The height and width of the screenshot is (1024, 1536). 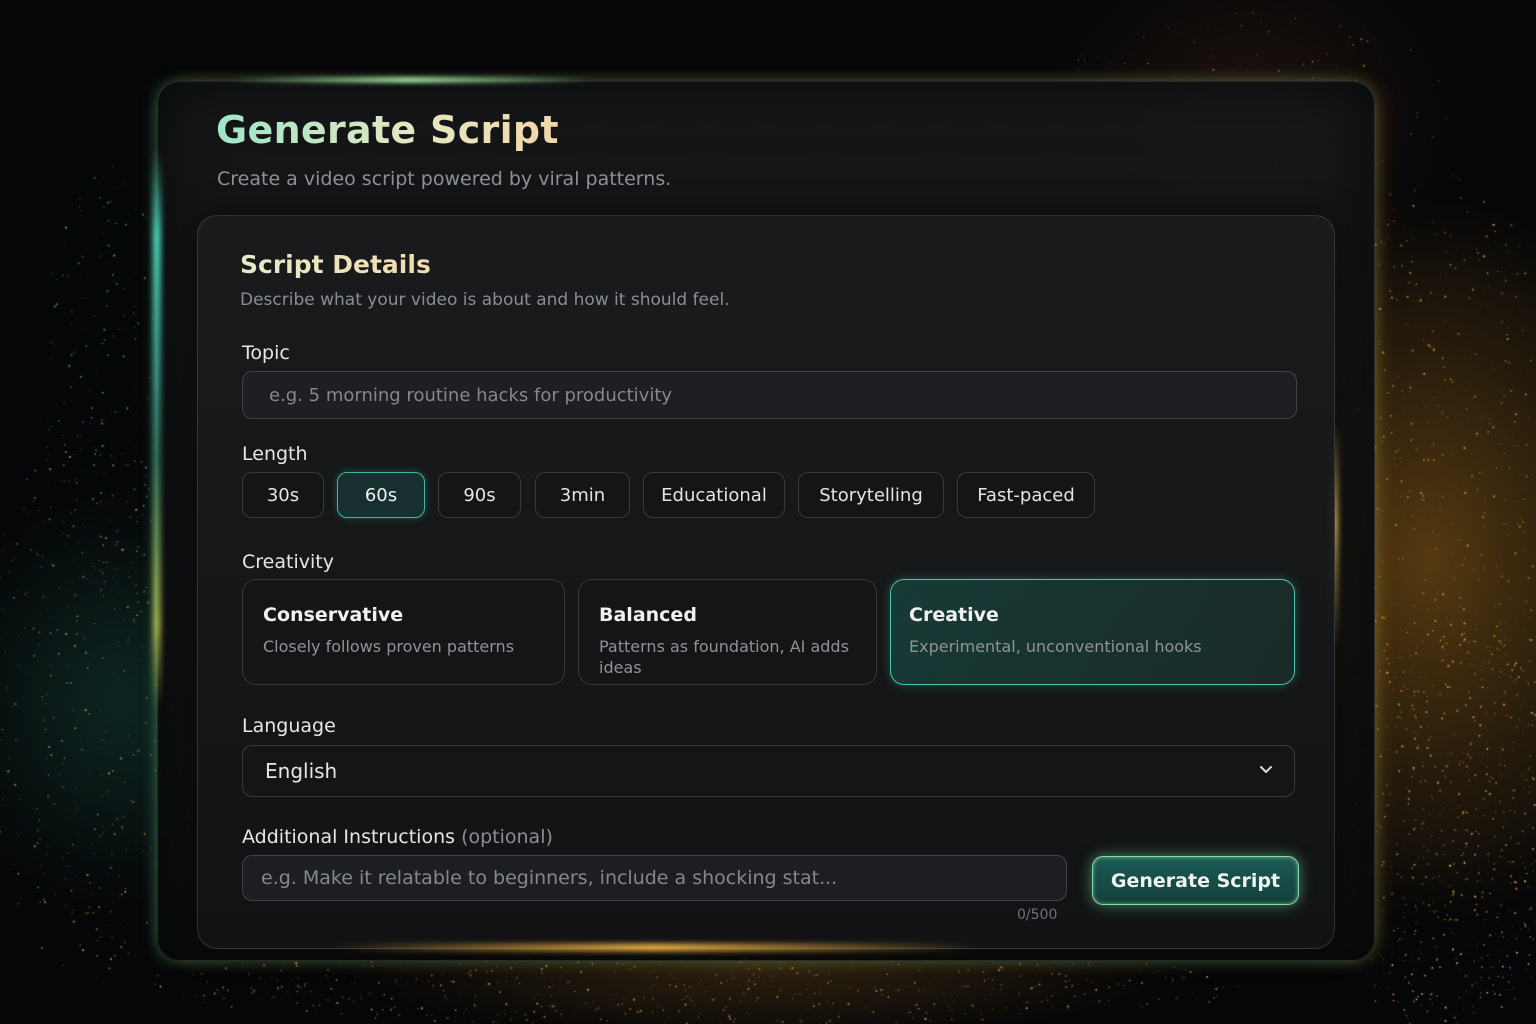 I want to click on creativity-label: Creativity, so click(x=288, y=562).